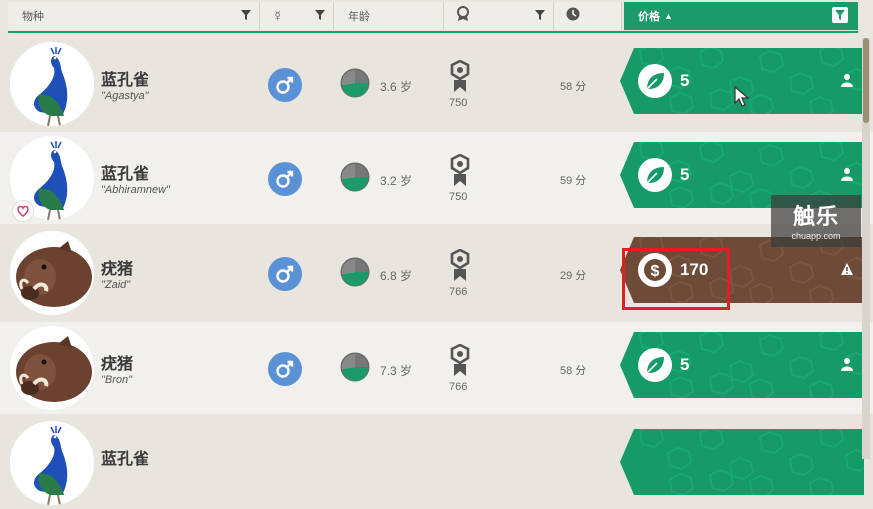  Describe the element at coordinates (741, 16) in the screenshot. I see `column-price: 价格 ▲` at that location.